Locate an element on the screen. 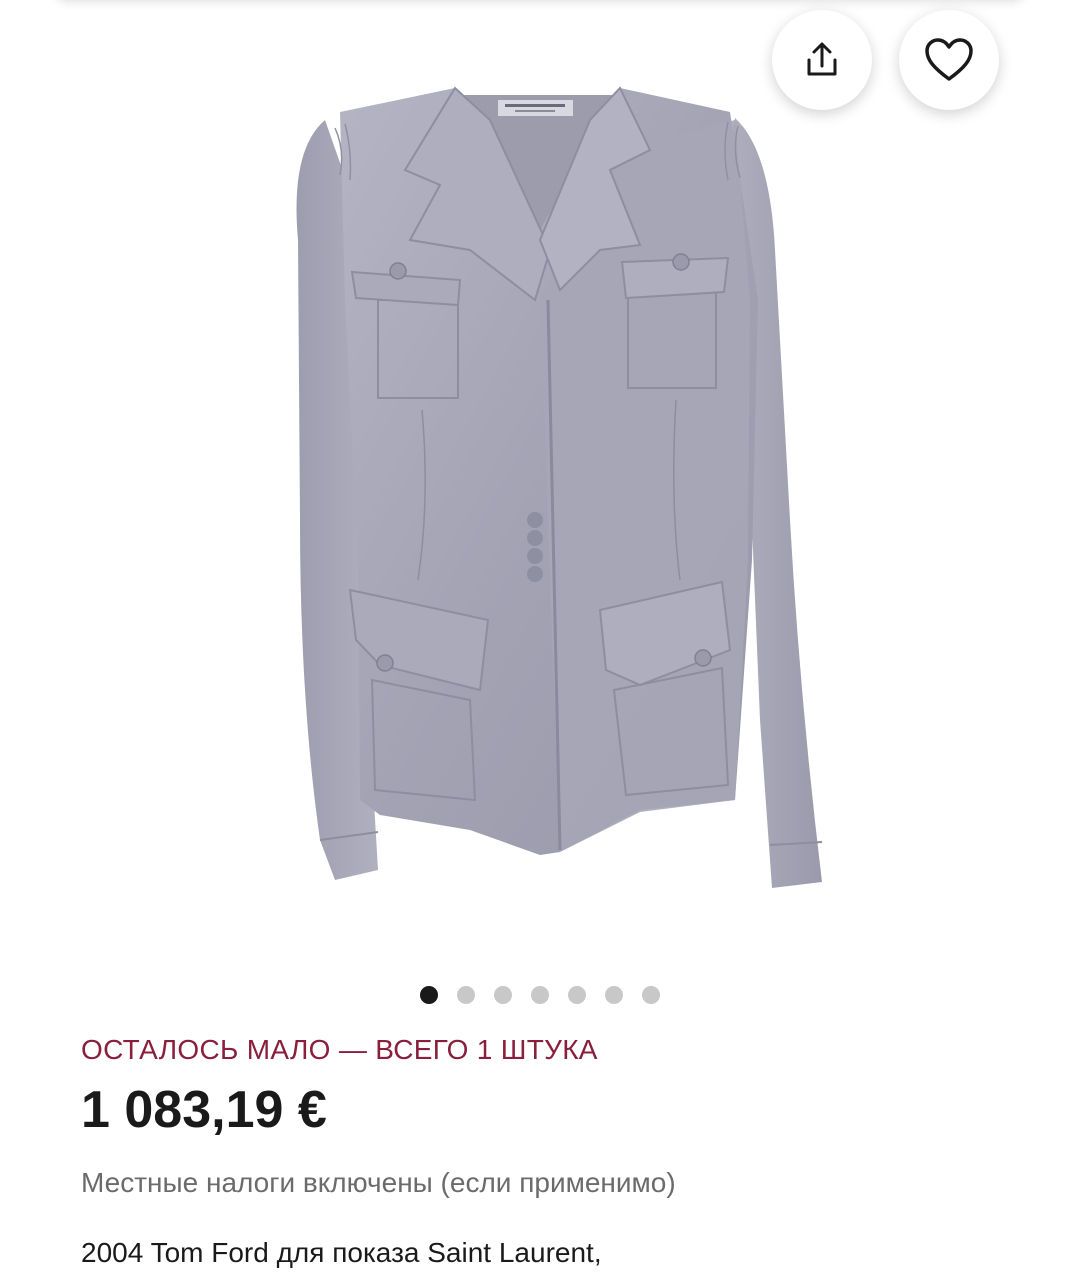  share-button is located at coordinates (822, 60).